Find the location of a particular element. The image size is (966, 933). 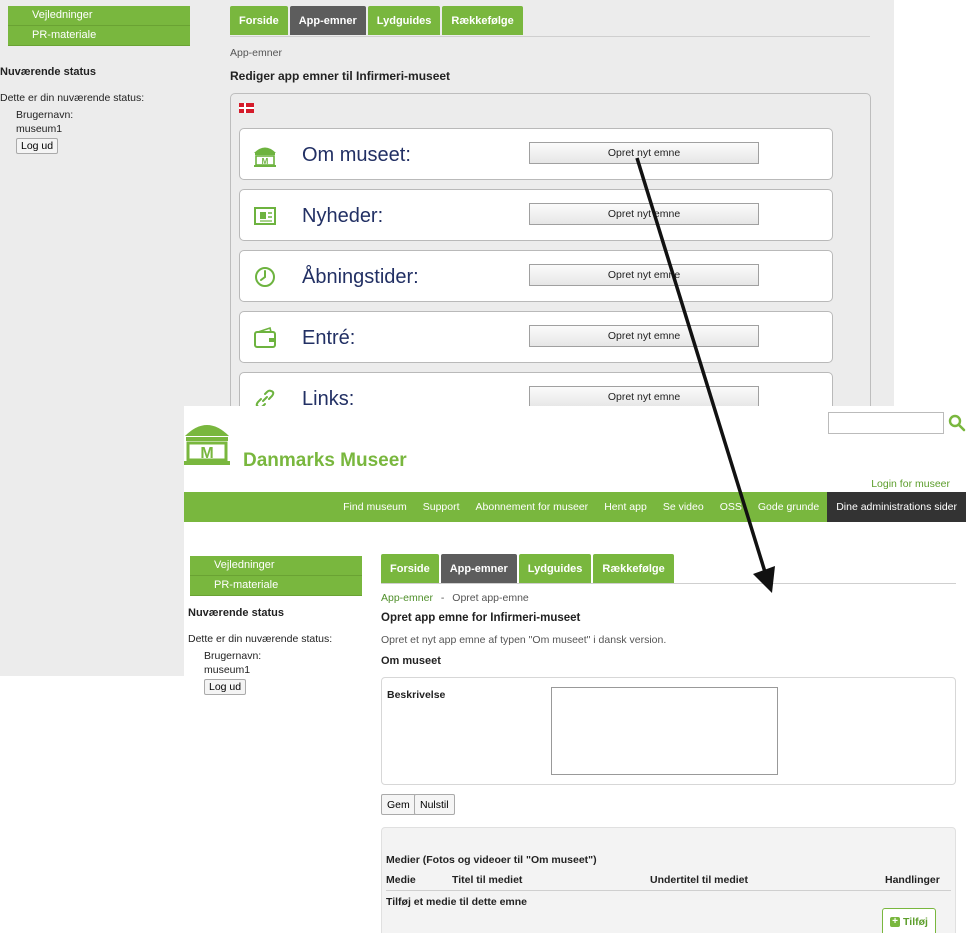

topic-label-news: Nyheder: is located at coordinates (343, 216).